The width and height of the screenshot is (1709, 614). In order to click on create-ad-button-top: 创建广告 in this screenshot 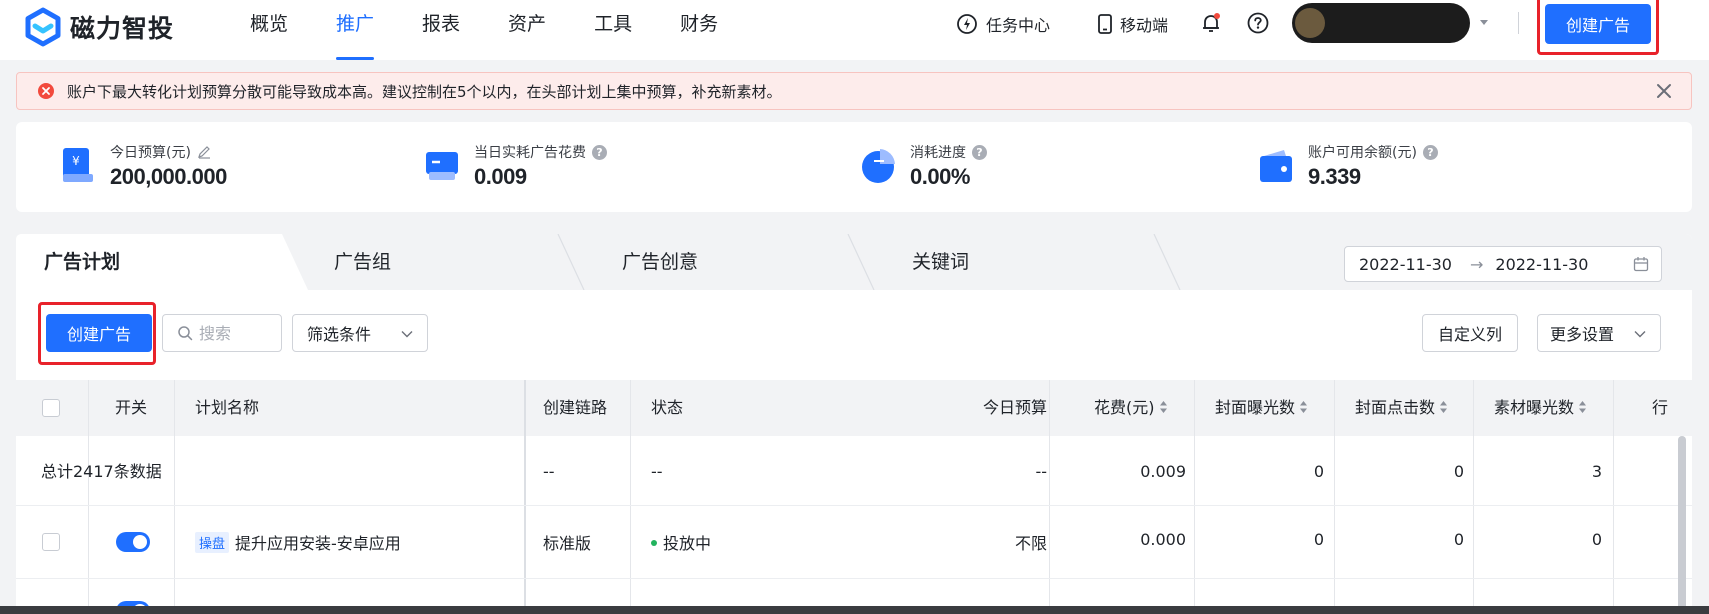, I will do `click(1598, 24)`.